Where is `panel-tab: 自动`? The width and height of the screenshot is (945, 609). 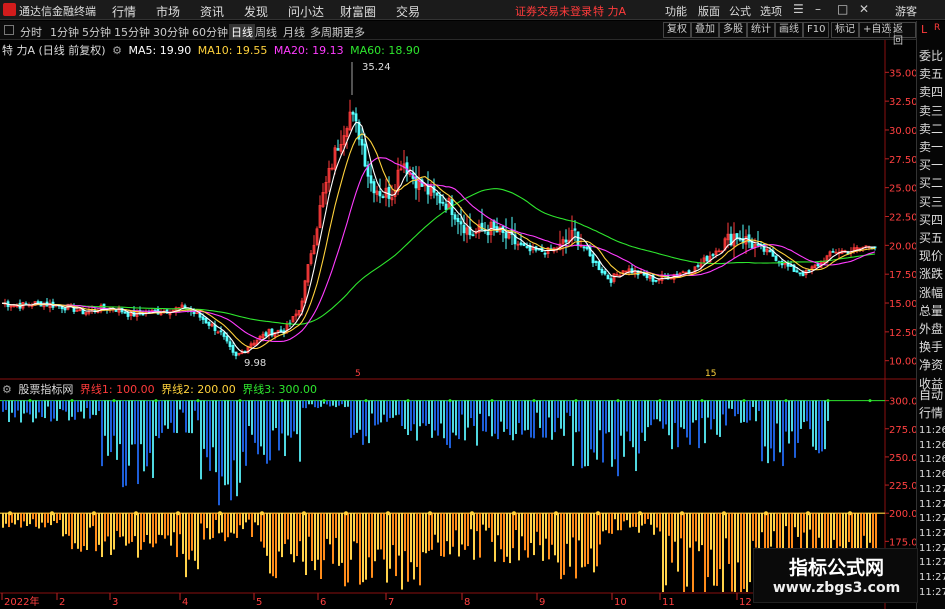
panel-tab: 自动 is located at coordinates (932, 394).